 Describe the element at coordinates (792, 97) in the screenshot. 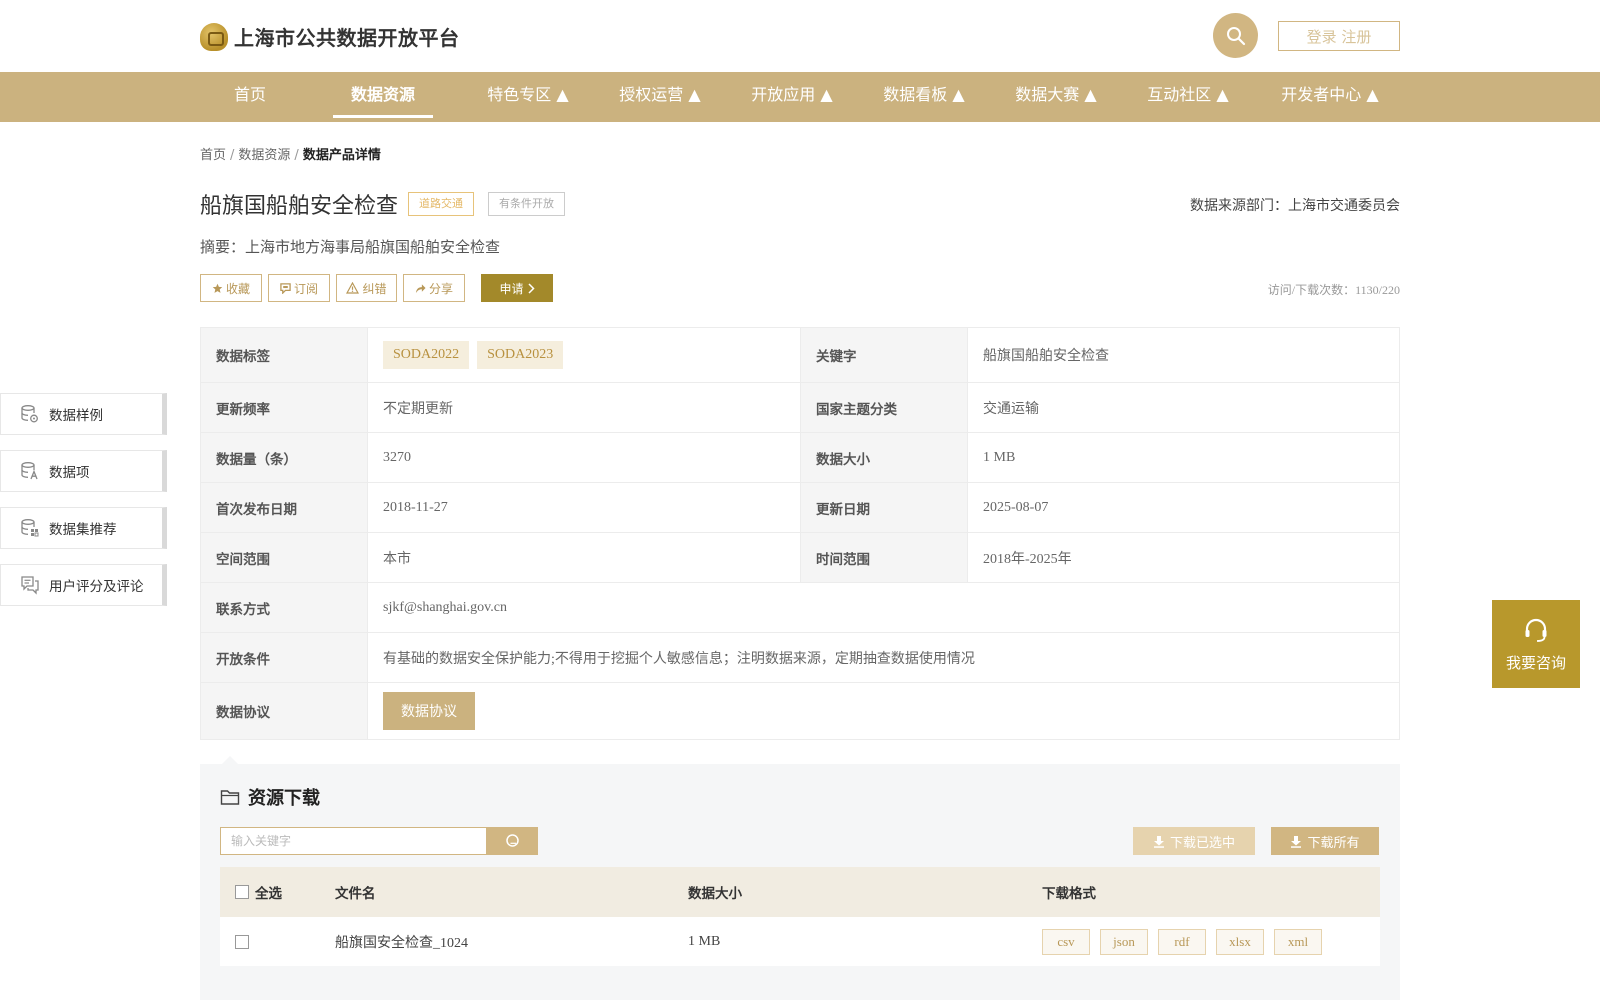

I see `nav-item-open-apps: 开放应用 ▲` at that location.